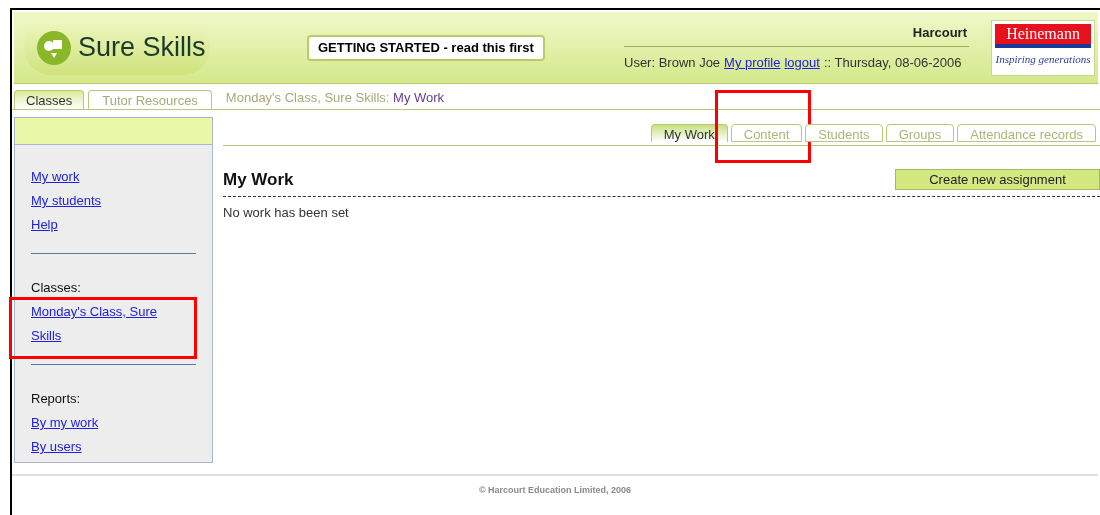  Describe the element at coordinates (307, 97) in the screenshot. I see `breadcrumb-path: Monday's Class, Sure Skills:` at that location.